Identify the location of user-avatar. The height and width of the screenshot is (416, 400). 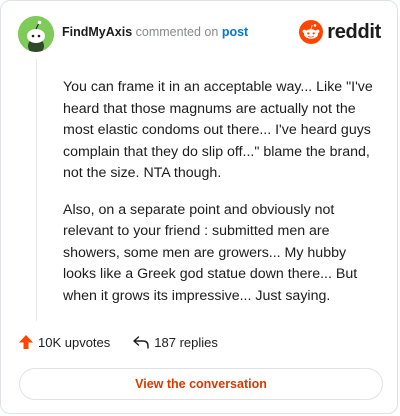
(36, 34).